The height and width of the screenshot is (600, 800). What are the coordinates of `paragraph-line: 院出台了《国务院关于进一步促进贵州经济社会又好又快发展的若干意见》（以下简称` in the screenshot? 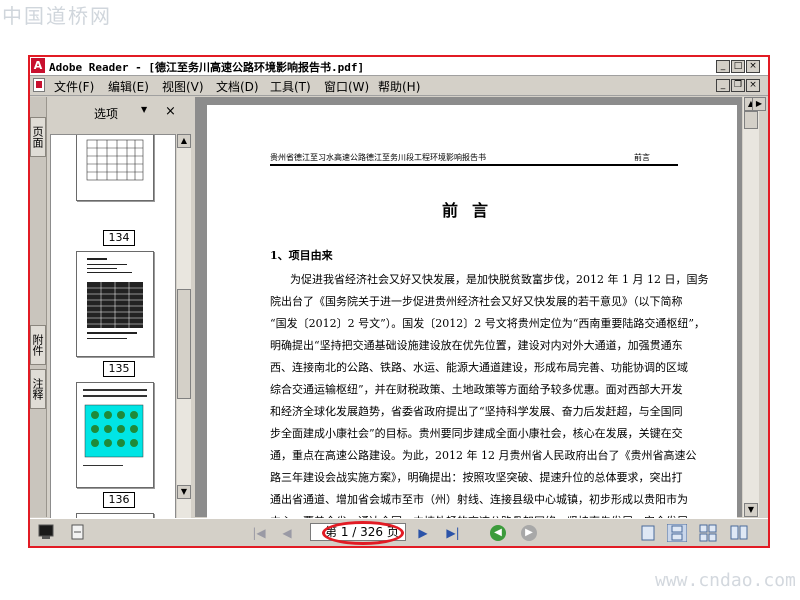 It's located at (476, 301).